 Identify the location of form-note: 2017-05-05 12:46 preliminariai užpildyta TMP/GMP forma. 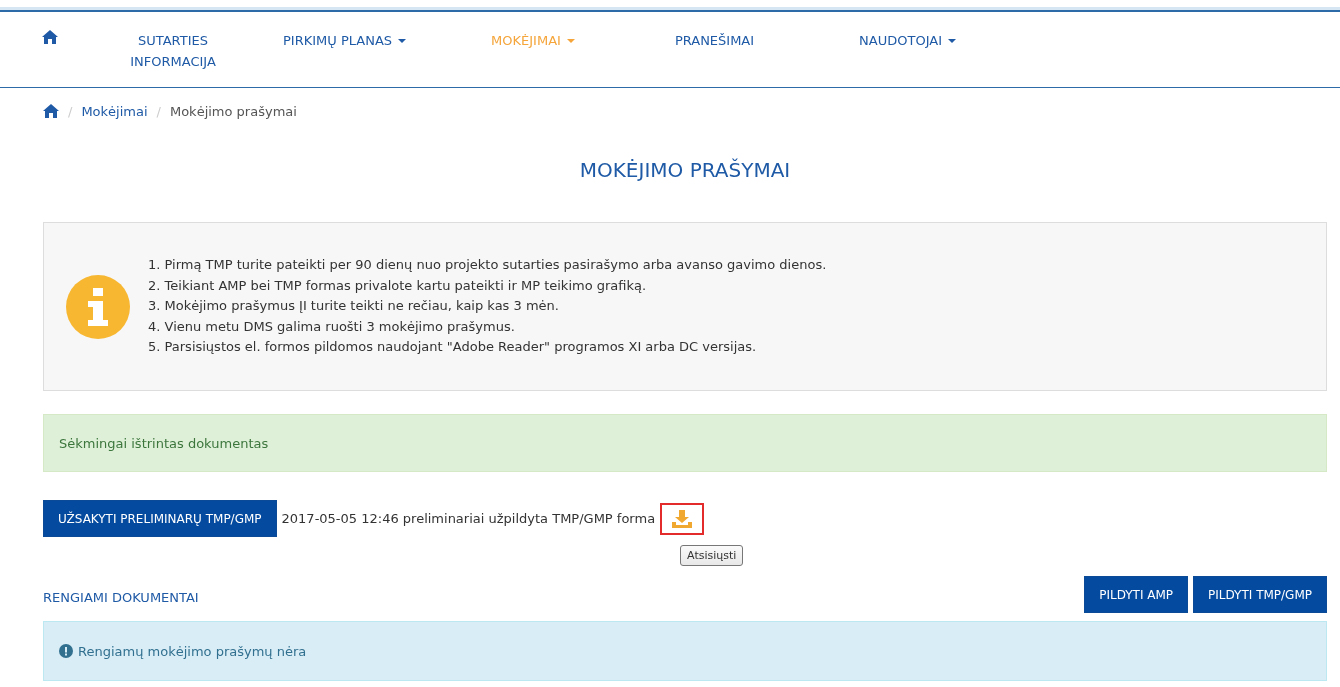
(468, 518).